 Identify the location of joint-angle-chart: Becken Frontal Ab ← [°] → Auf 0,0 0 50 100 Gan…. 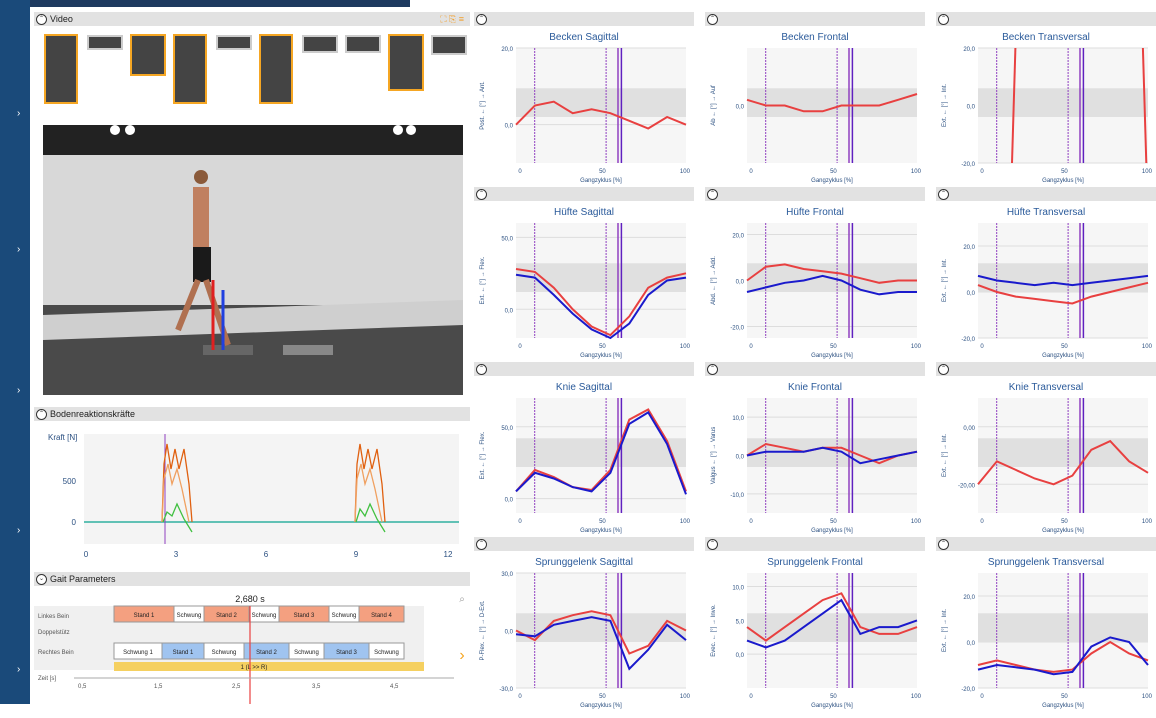
(815, 110).